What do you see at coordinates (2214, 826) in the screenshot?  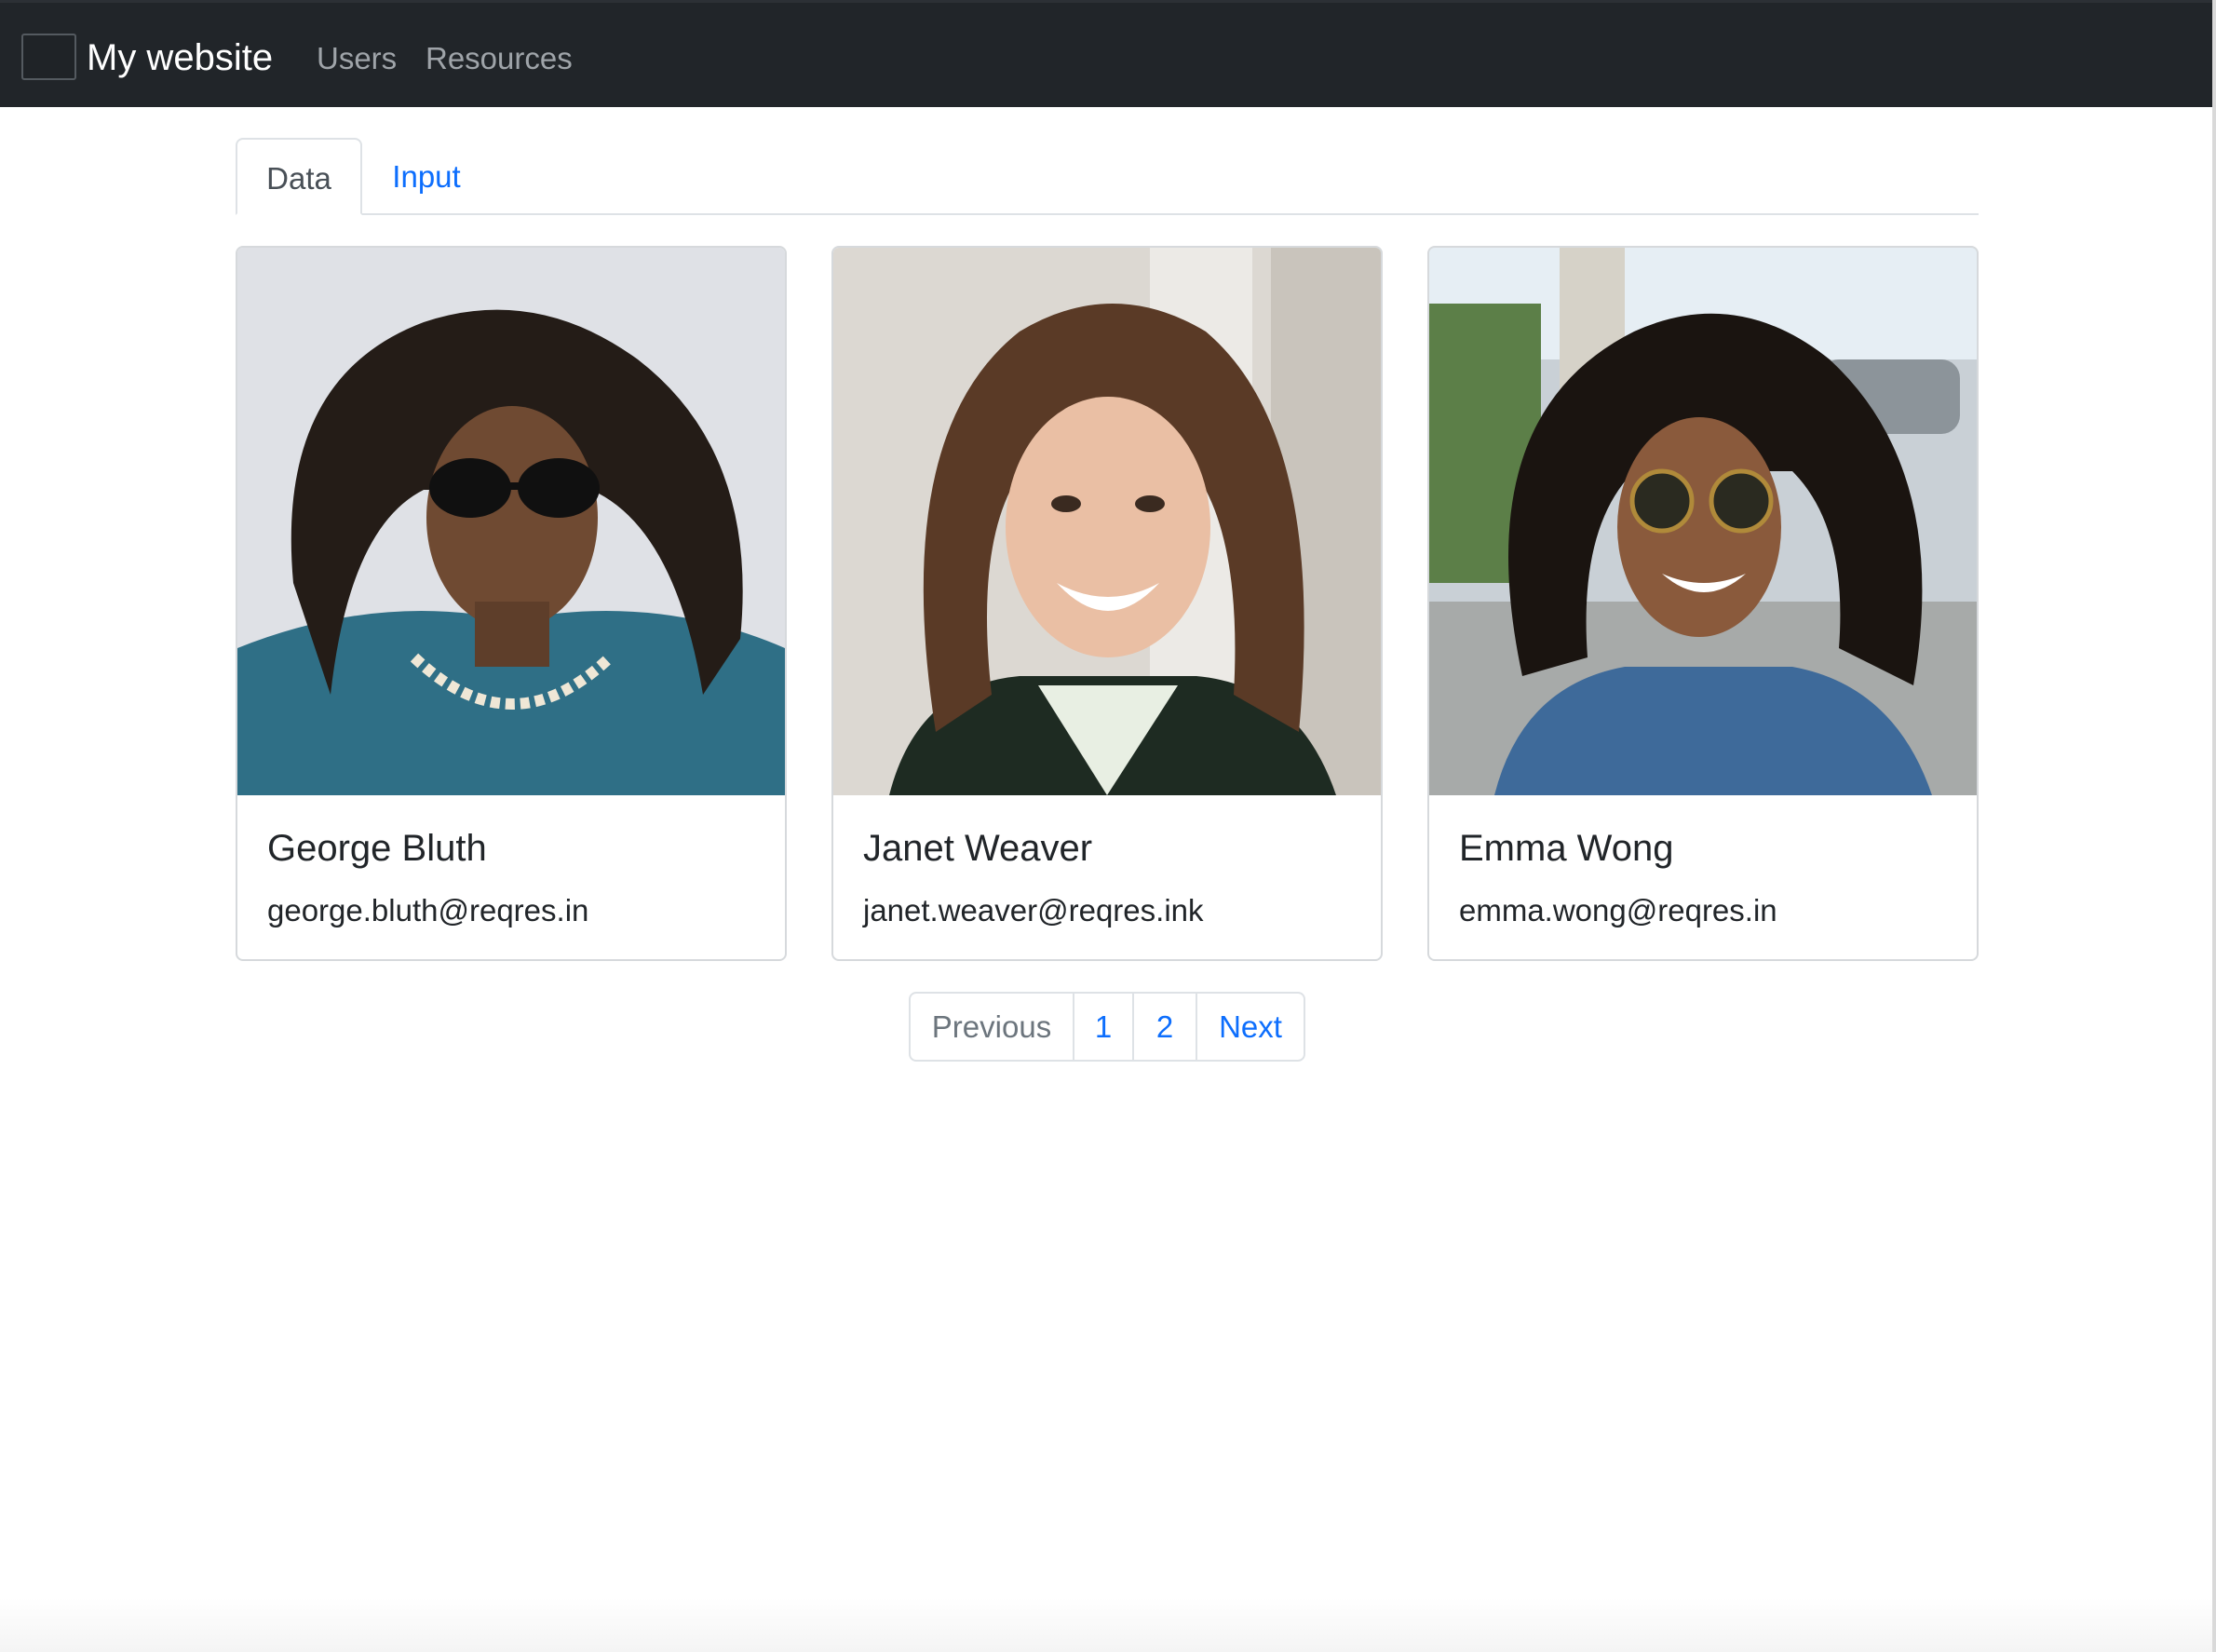 I see `window-right-edge` at bounding box center [2214, 826].